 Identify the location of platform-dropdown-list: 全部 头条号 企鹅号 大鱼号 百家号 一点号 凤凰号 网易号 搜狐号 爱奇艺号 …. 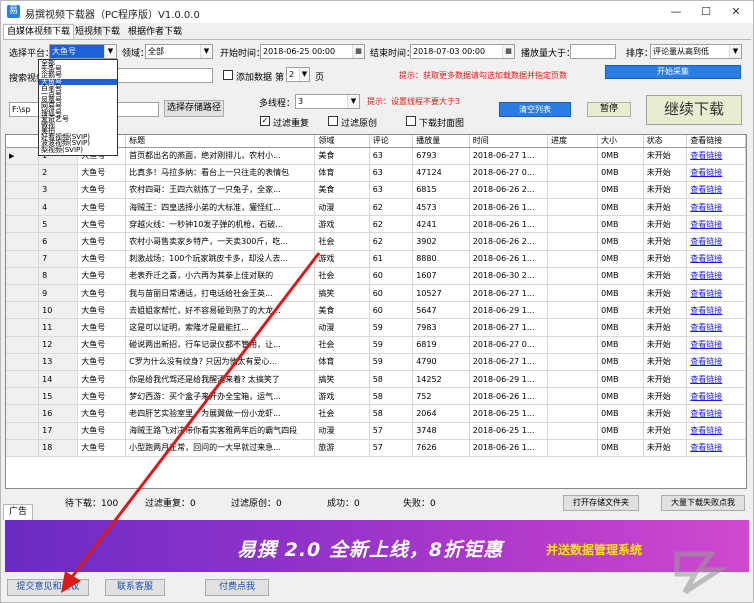
(78, 107).